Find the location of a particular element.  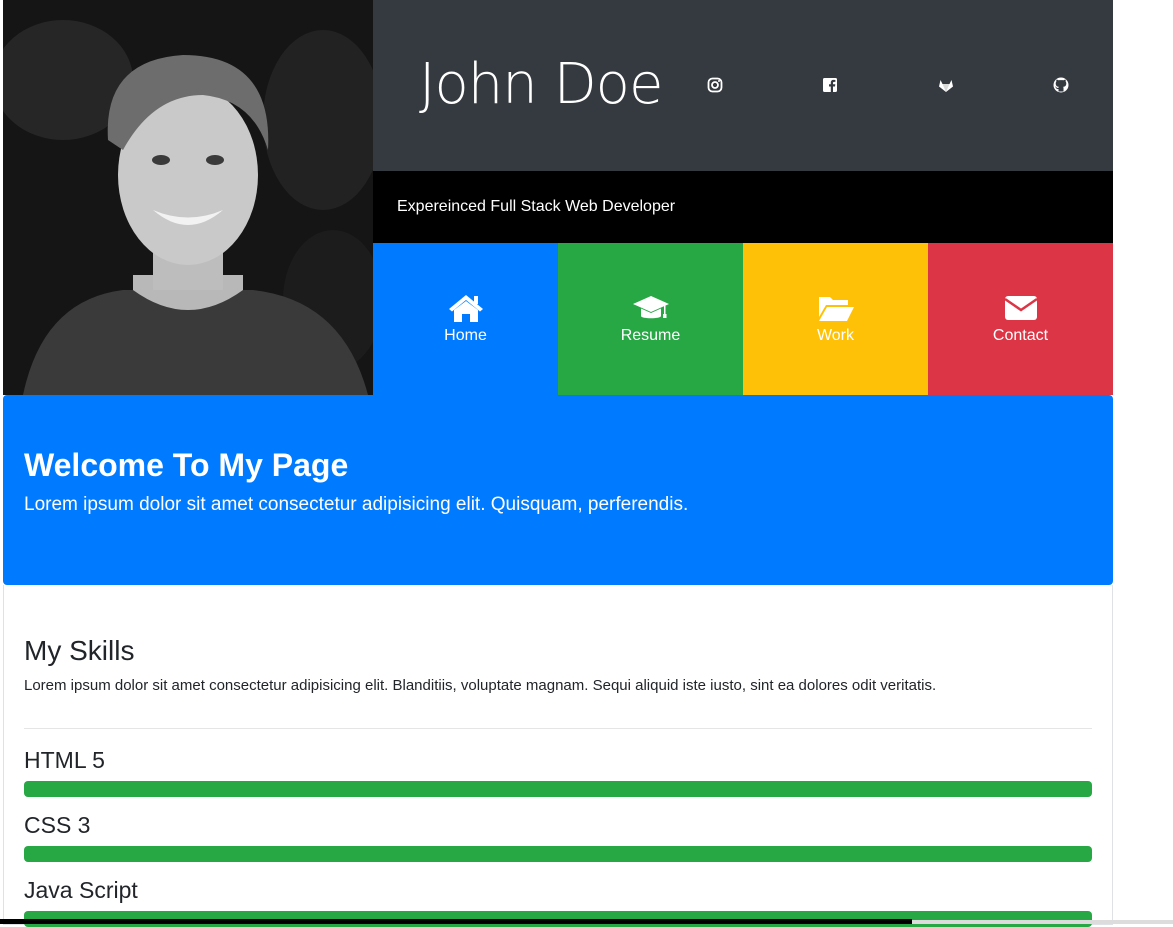

envelope-icon is located at coordinates (1020, 308).